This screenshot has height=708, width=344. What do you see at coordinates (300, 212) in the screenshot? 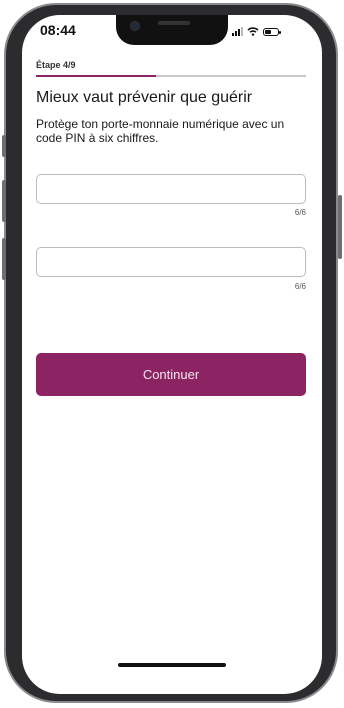
I see `pin-input-counter: 6/6` at bounding box center [300, 212].